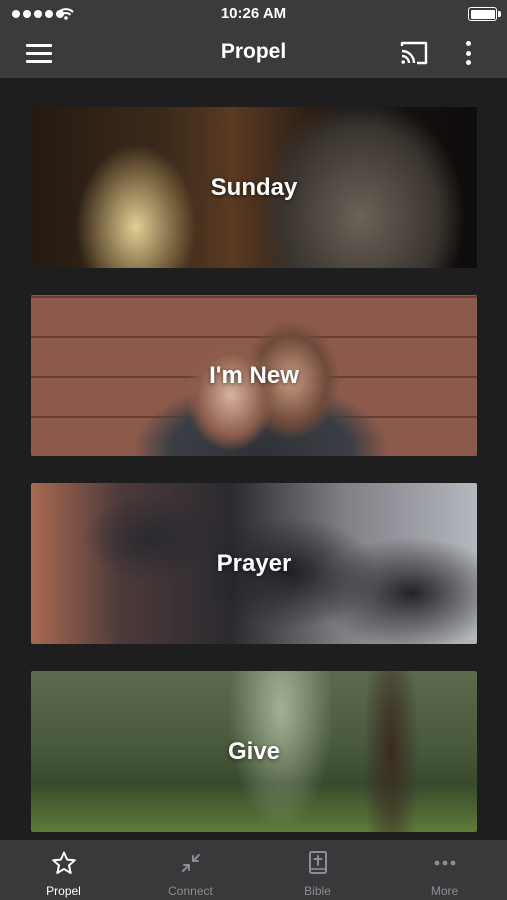 This screenshot has width=507, height=900. I want to click on connect-arrows-icon, so click(190, 863).